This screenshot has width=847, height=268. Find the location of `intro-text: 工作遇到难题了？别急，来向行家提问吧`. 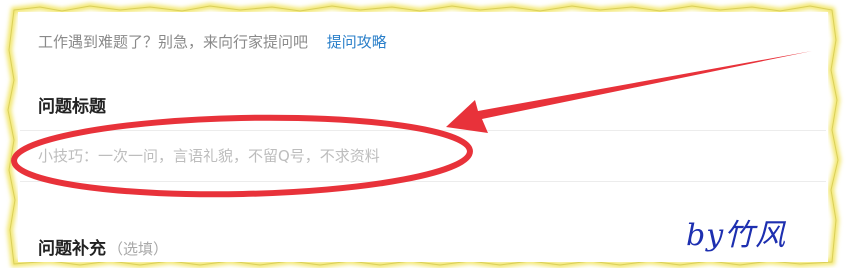

intro-text: 工作遇到难题了？别急，来向行家提问吧 is located at coordinates (173, 42).